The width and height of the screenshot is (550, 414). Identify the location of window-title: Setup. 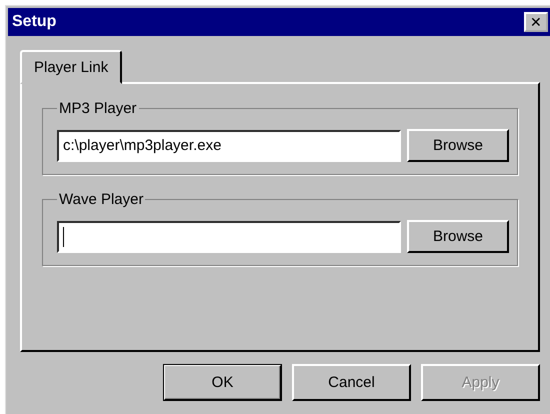
(34, 22).